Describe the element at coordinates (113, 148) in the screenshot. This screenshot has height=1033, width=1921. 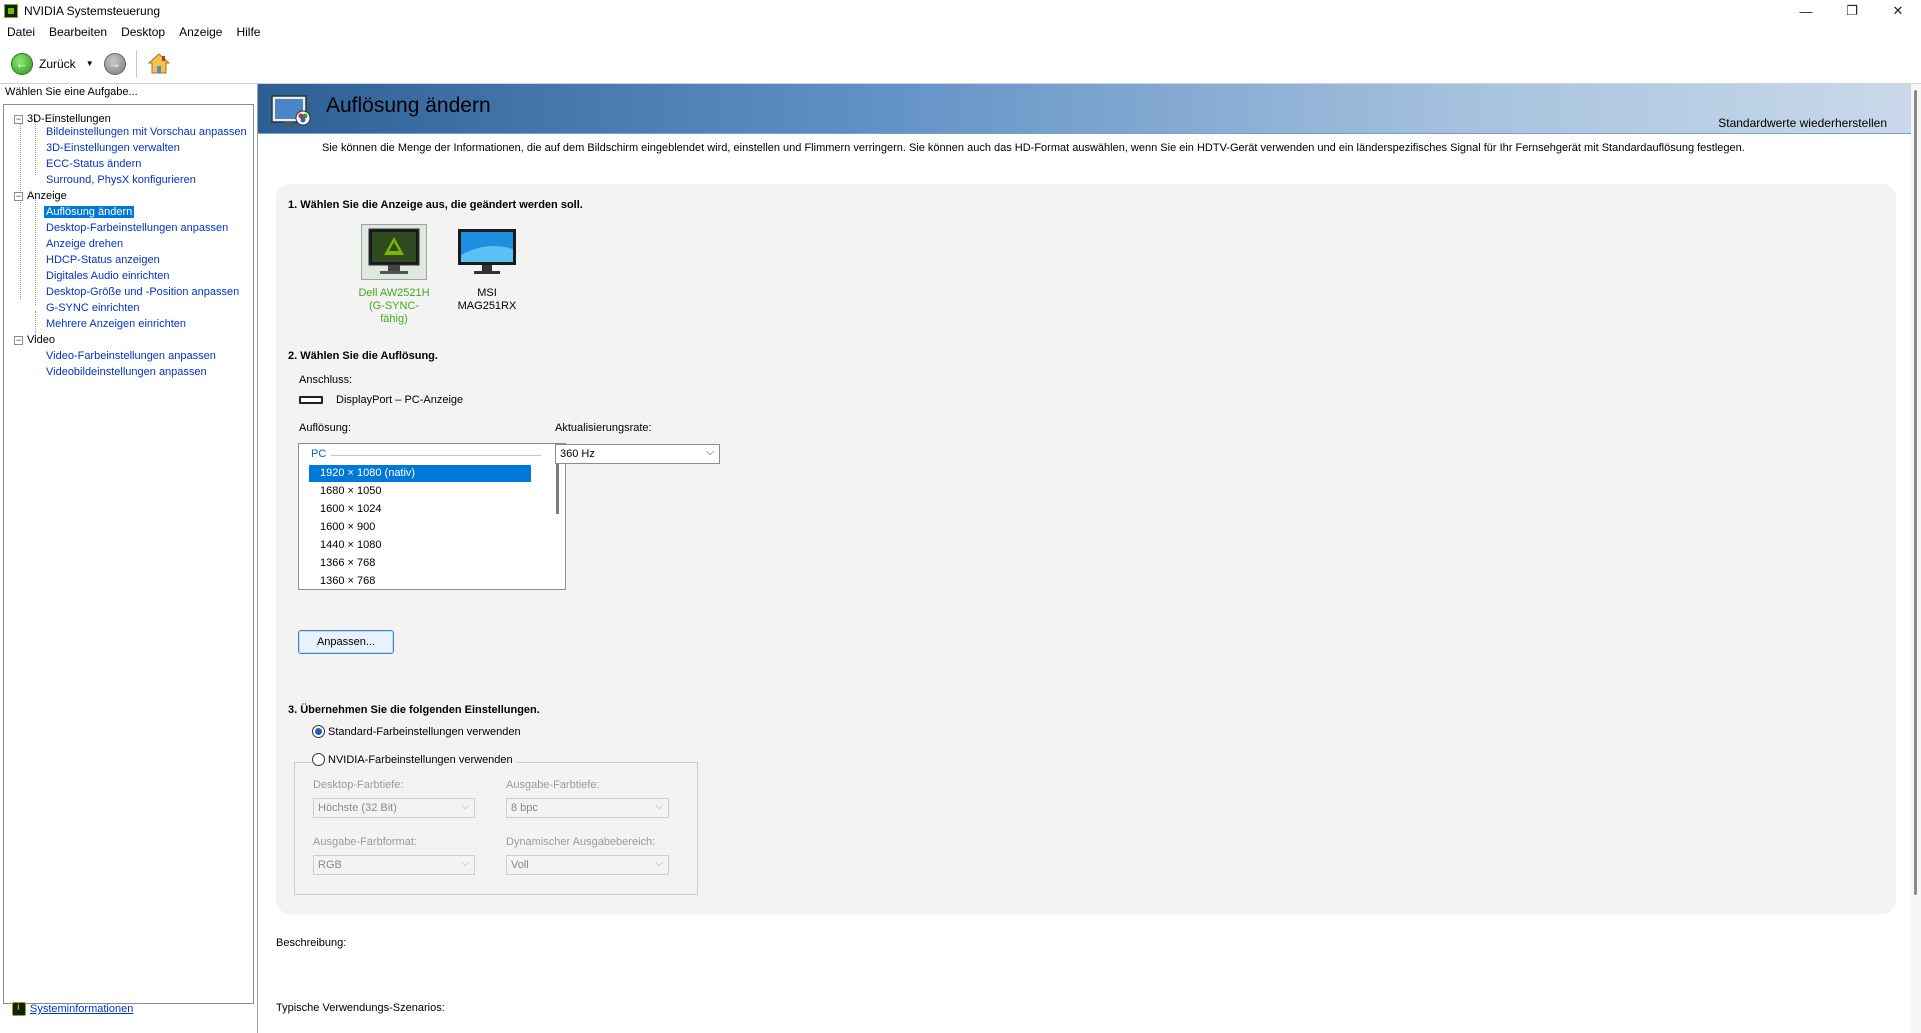
I see `sidebar-item-3d-verwalten: 3D-Einstellungen verwalten` at that location.